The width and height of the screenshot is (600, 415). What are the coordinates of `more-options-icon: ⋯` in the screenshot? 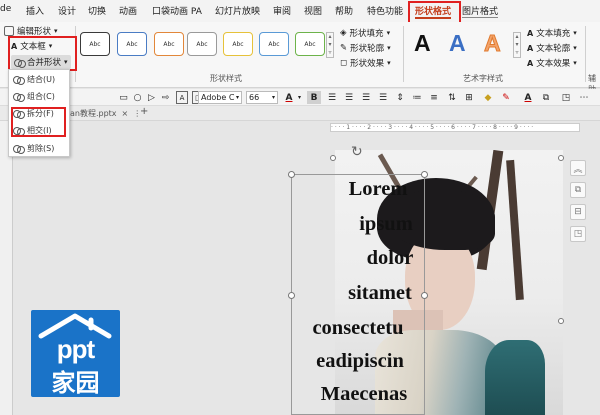 It's located at (584, 97).